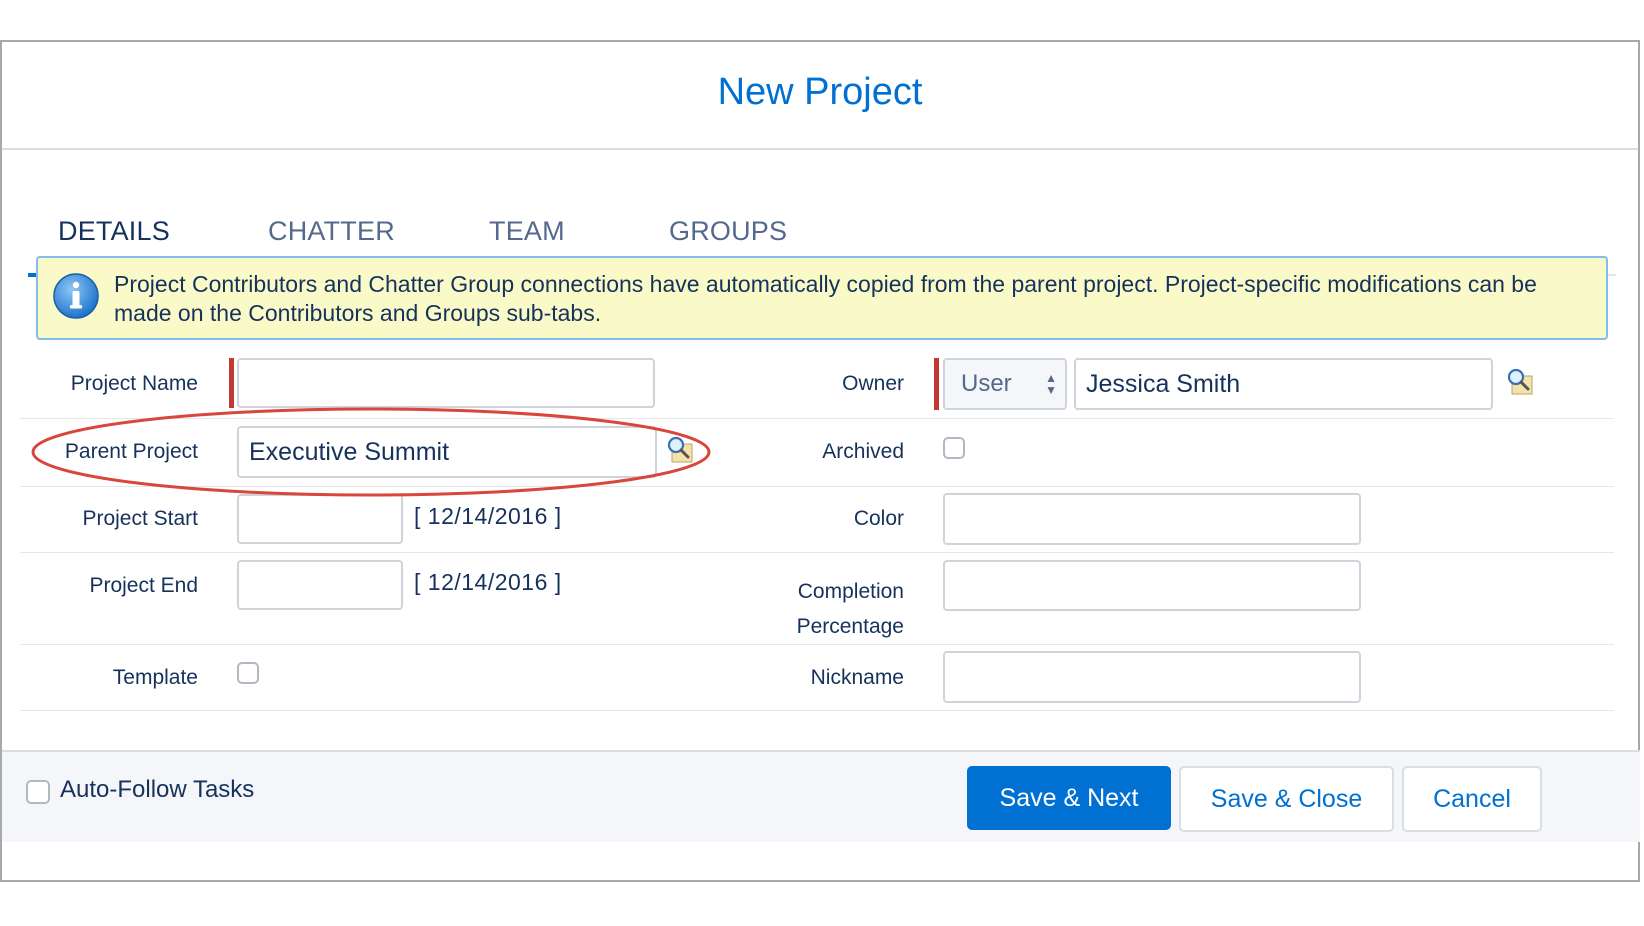 Image resolution: width=1644 pixels, height=926 pixels. I want to click on archived-label: Archived, so click(863, 451).